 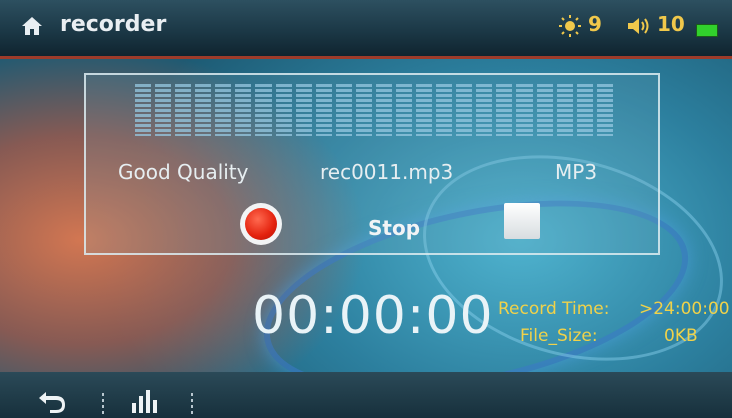 What do you see at coordinates (32, 26) in the screenshot?
I see `home-icon` at bounding box center [32, 26].